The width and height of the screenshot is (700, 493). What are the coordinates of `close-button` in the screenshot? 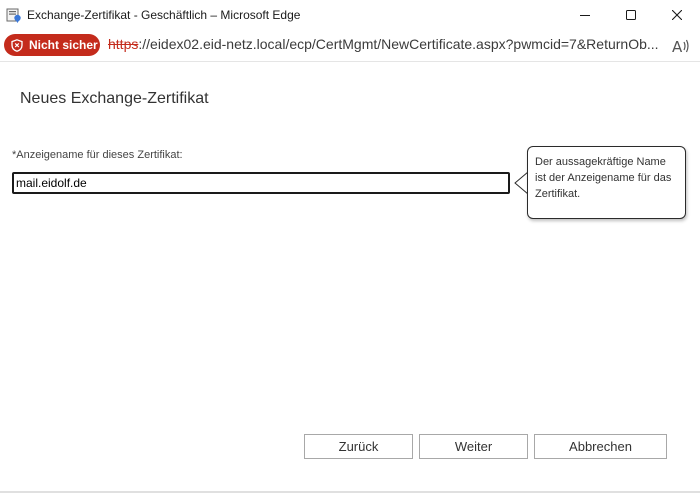 It's located at (677, 15).